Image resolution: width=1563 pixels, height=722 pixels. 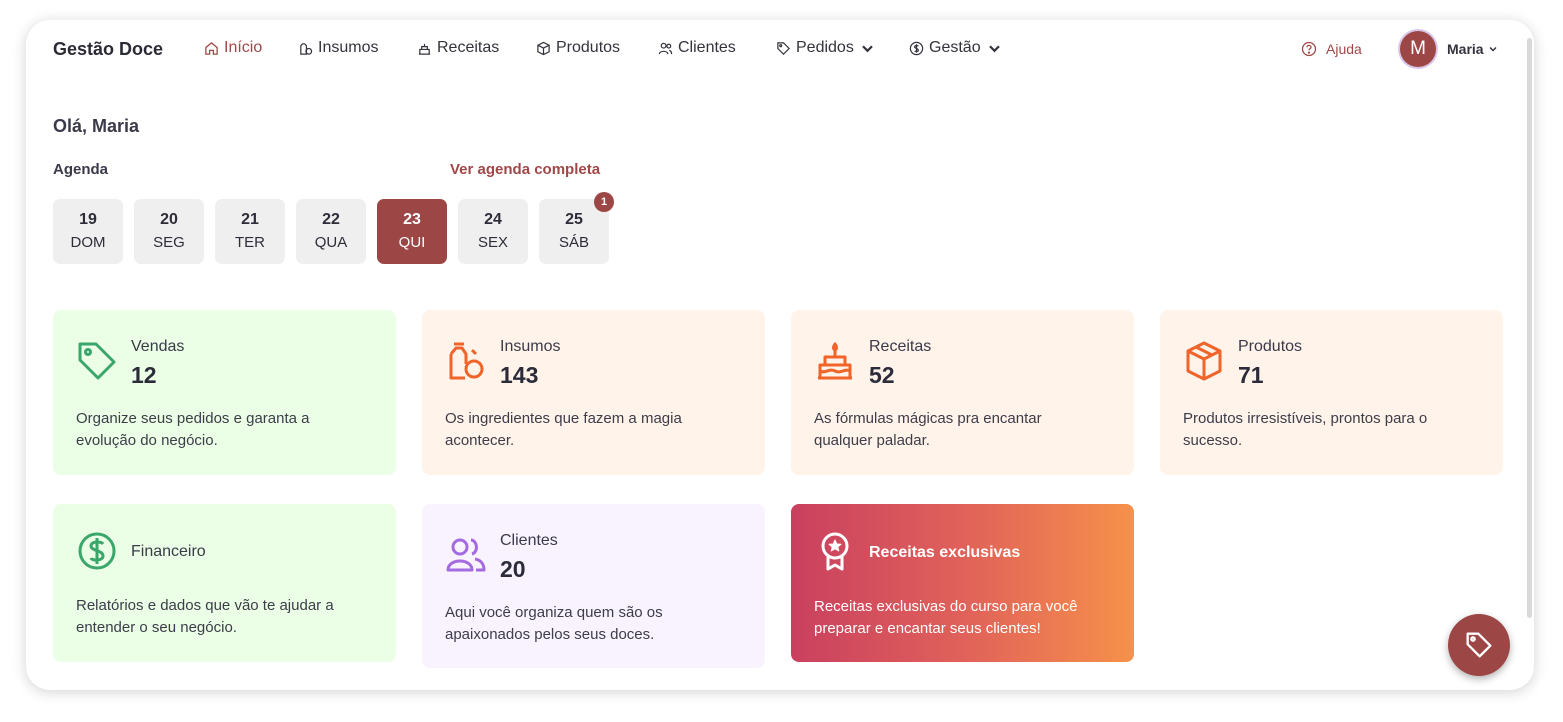 I want to click on nav-item-clientes: Clientes, so click(x=697, y=48).